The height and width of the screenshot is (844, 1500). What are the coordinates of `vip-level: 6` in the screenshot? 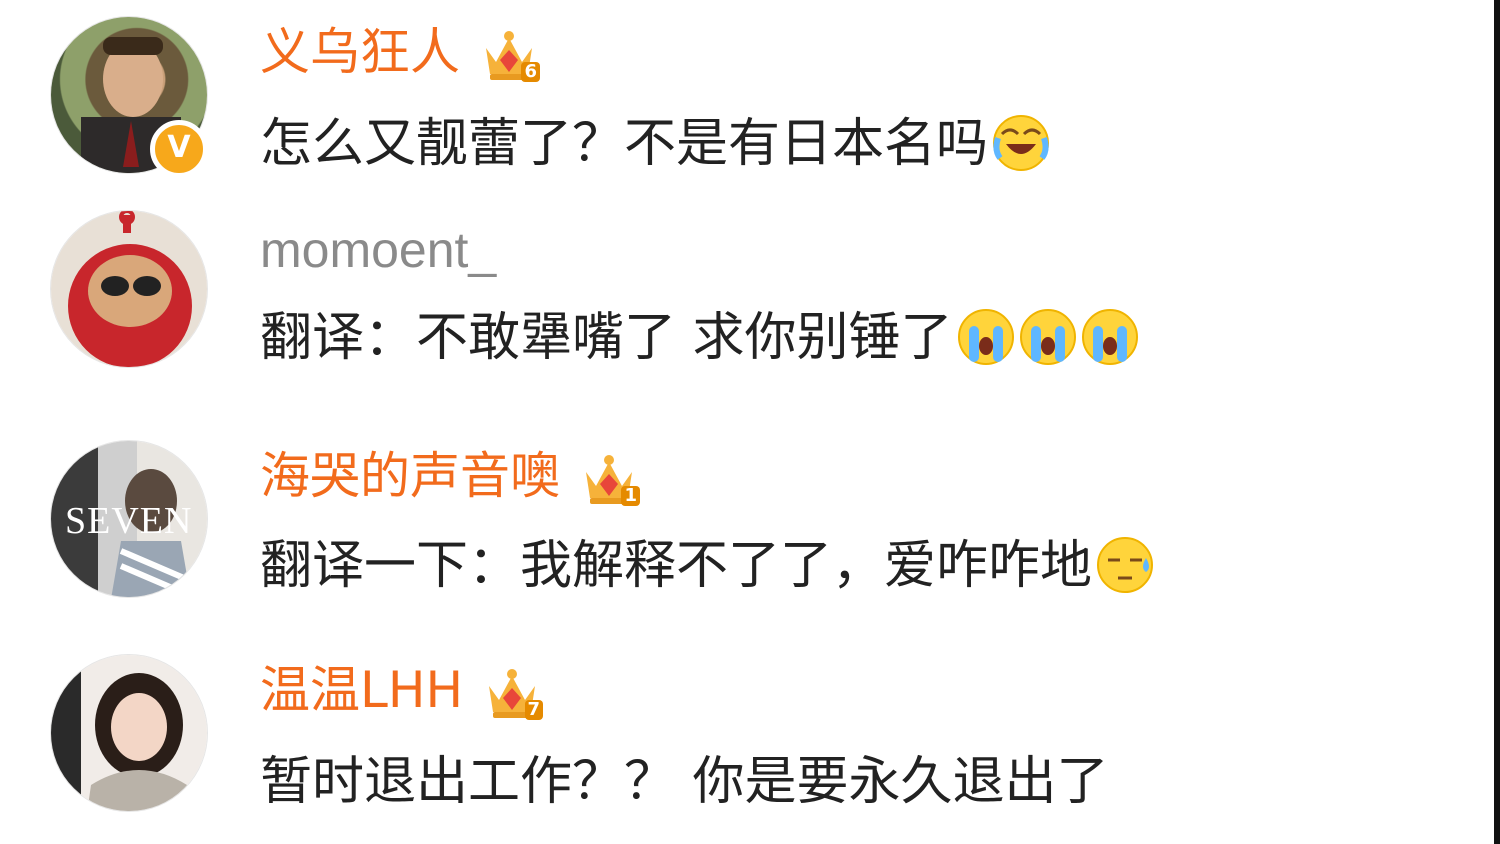 It's located at (530, 71).